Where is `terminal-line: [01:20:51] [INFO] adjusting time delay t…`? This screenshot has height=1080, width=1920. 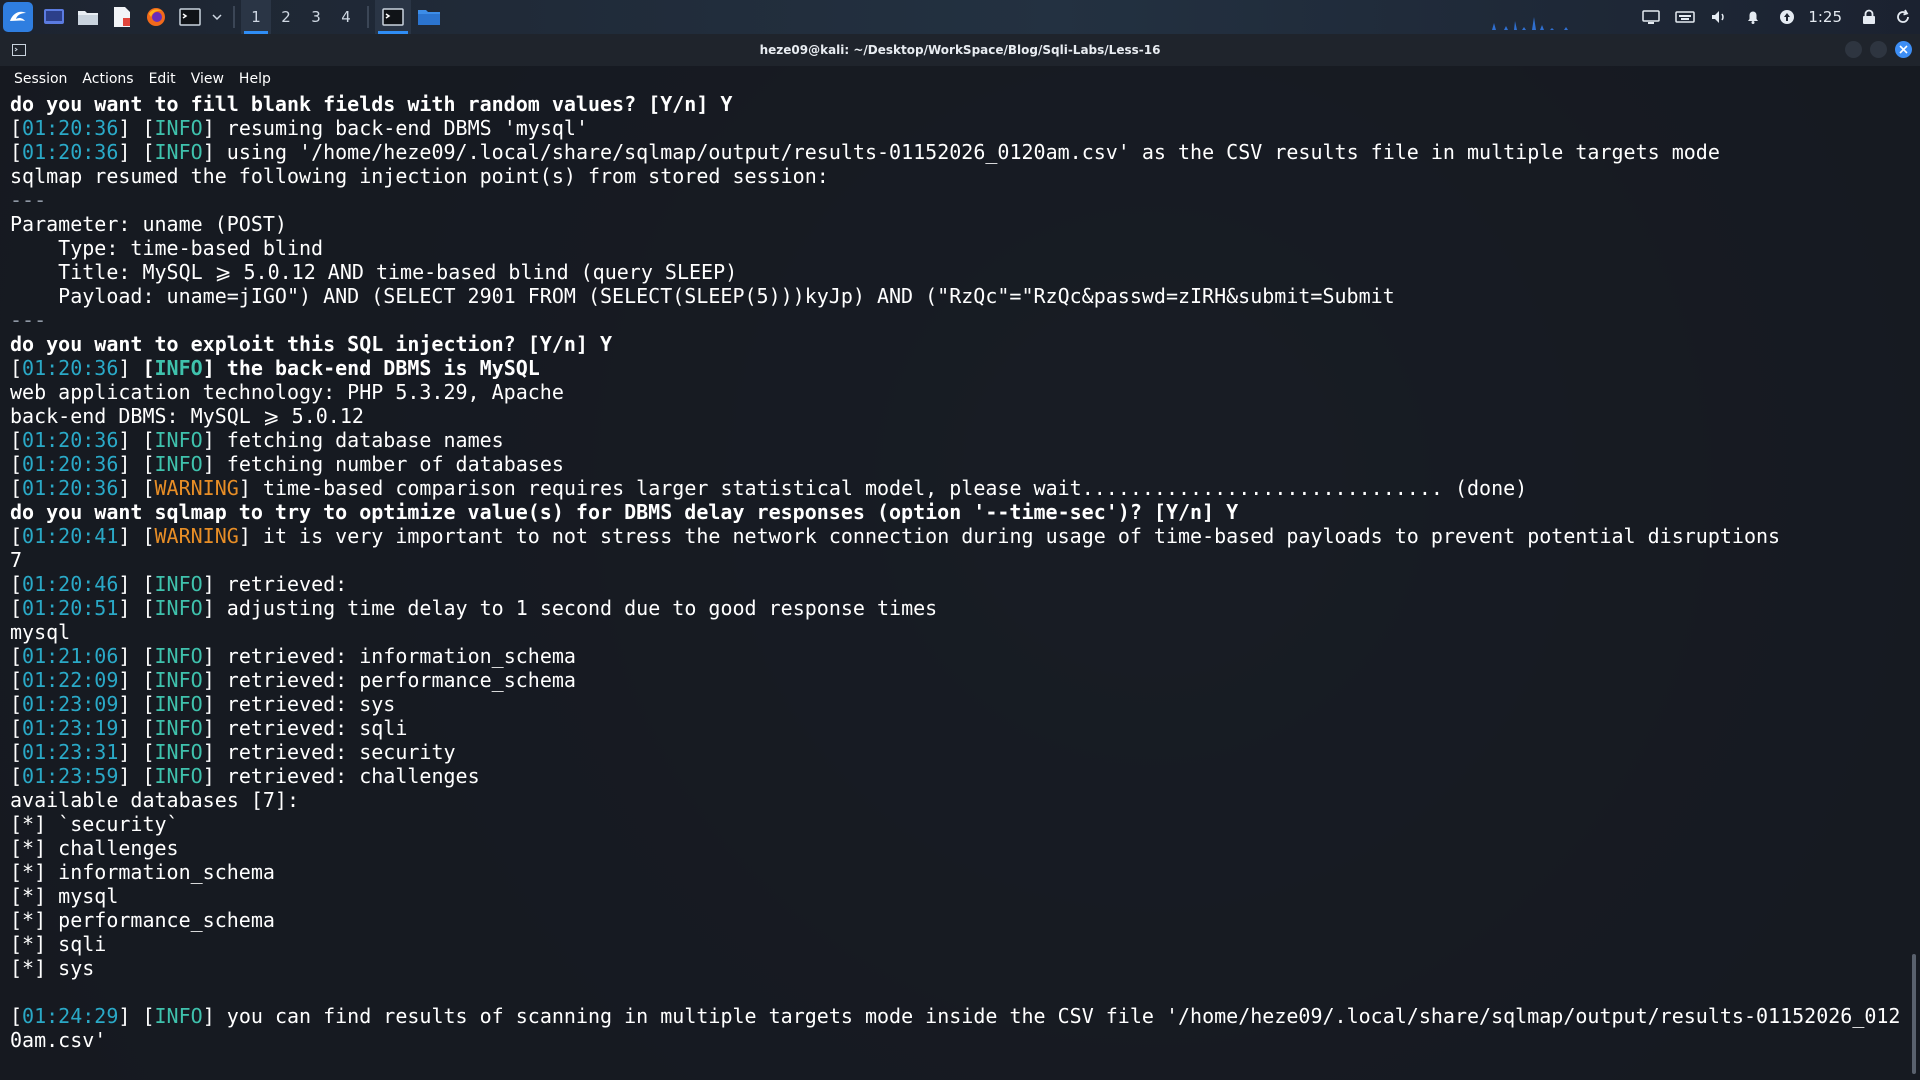
terminal-line: [01:20:51] [INFO] adjusting time delay t… is located at coordinates (959, 608).